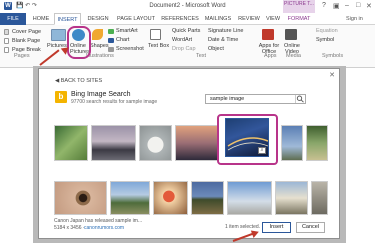 The width and height of the screenshot is (375, 249). Describe the element at coordinates (310, 227) in the screenshot. I see `cancel-button: Cancel` at that location.